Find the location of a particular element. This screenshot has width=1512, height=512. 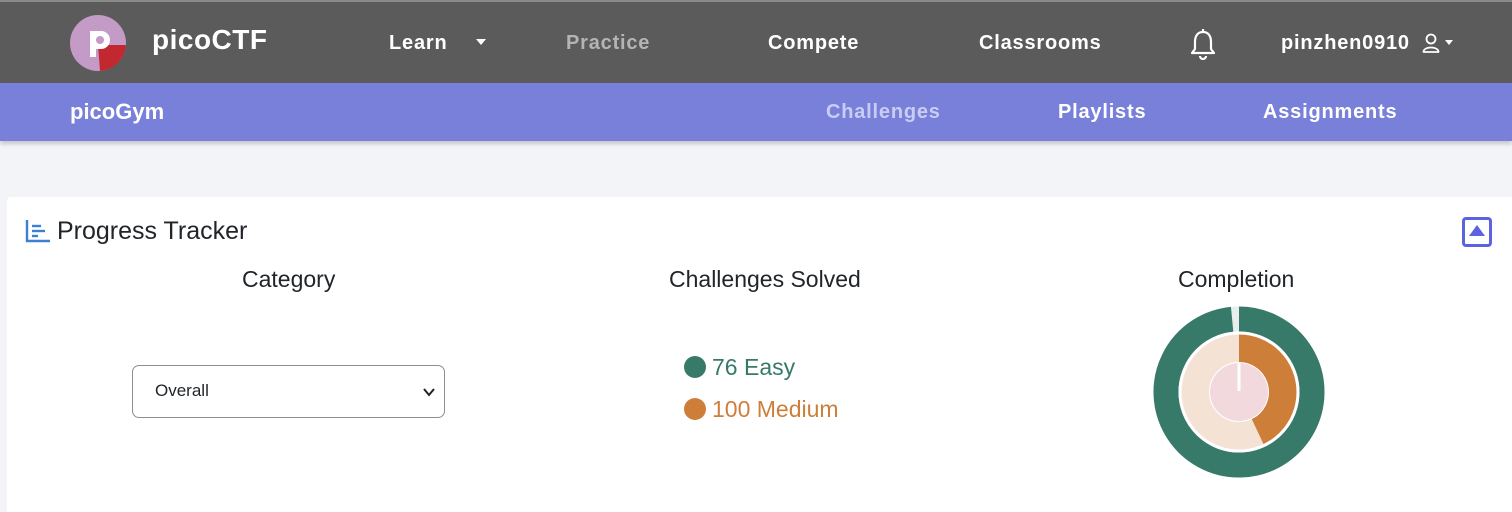

sub-navbar: picoGym Challenges Playlists Assignments is located at coordinates (756, 112).